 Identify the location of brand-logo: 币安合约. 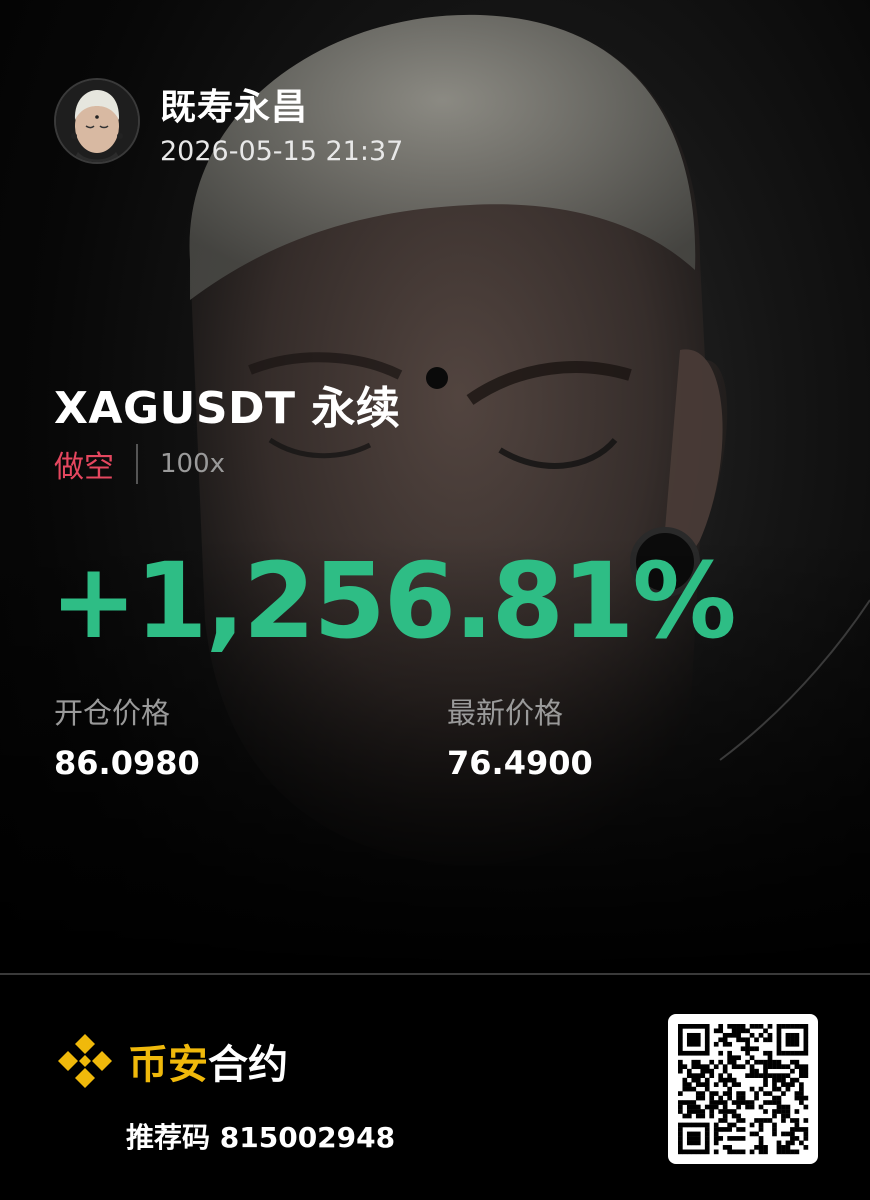
(171, 1061).